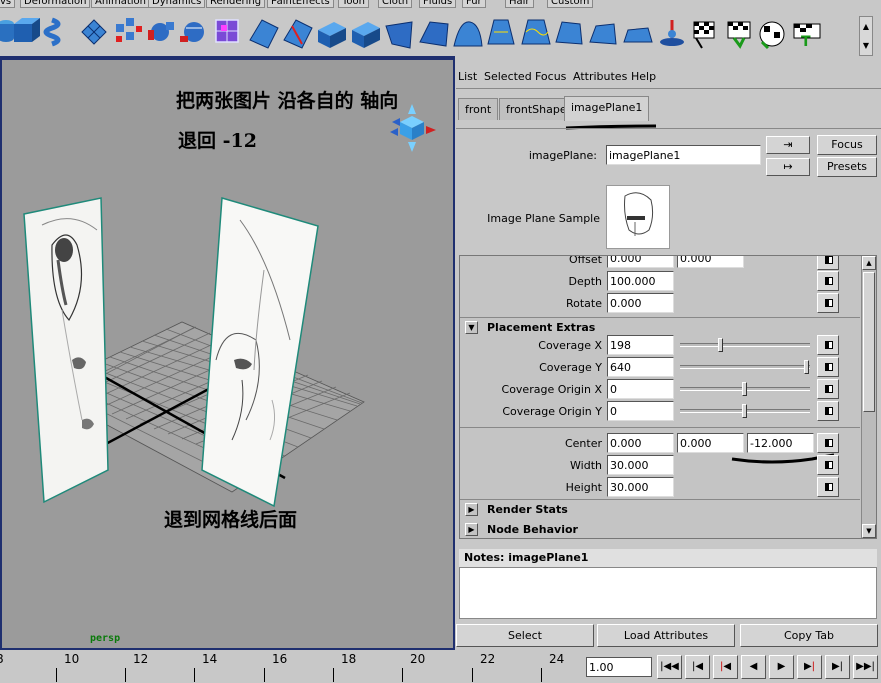 The height and width of the screenshot is (683, 881). What do you see at coordinates (772, 35) in the screenshot?
I see `checker-sphere-icon` at bounding box center [772, 35].